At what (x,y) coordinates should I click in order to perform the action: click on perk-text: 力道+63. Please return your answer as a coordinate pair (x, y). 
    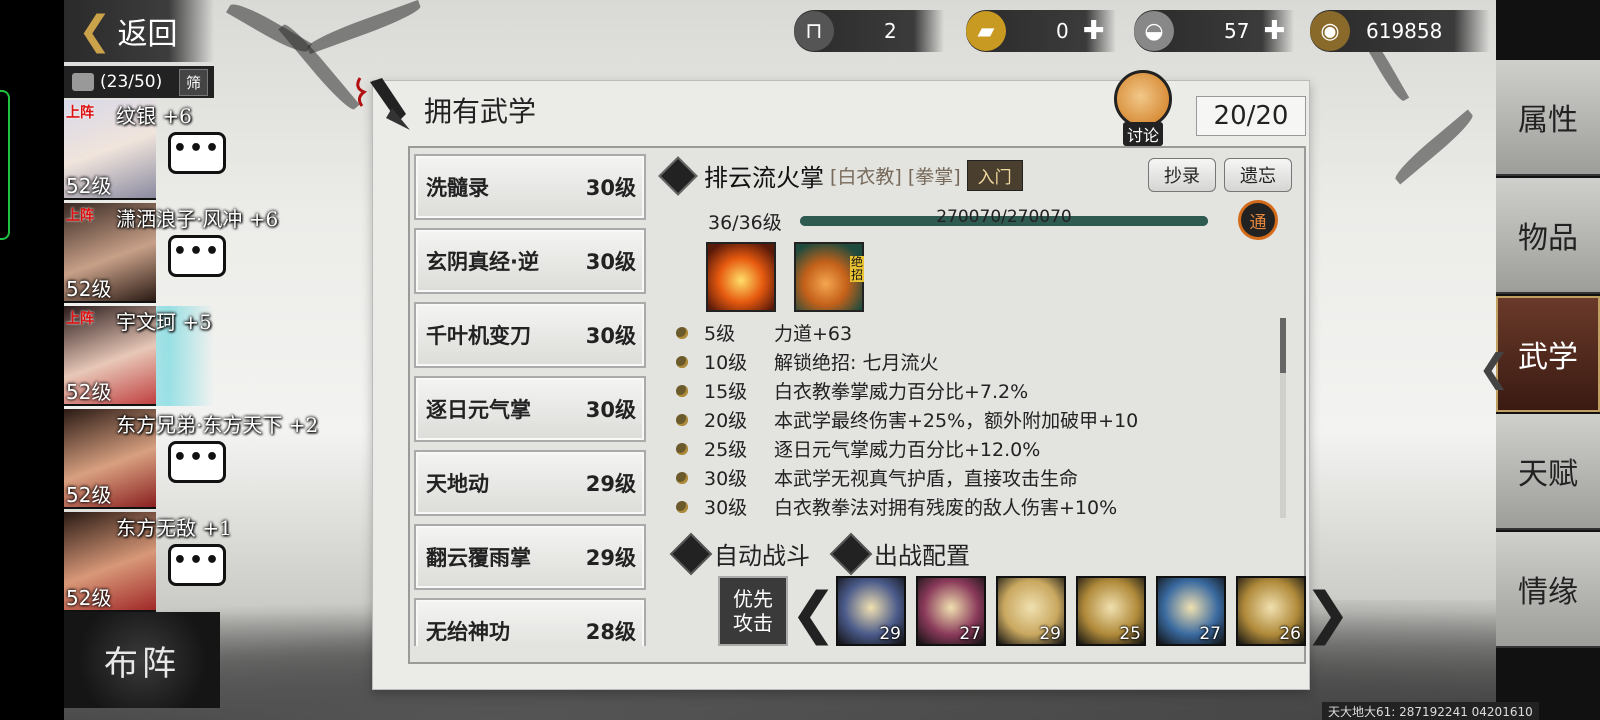
    Looking at the image, I should click on (813, 334).